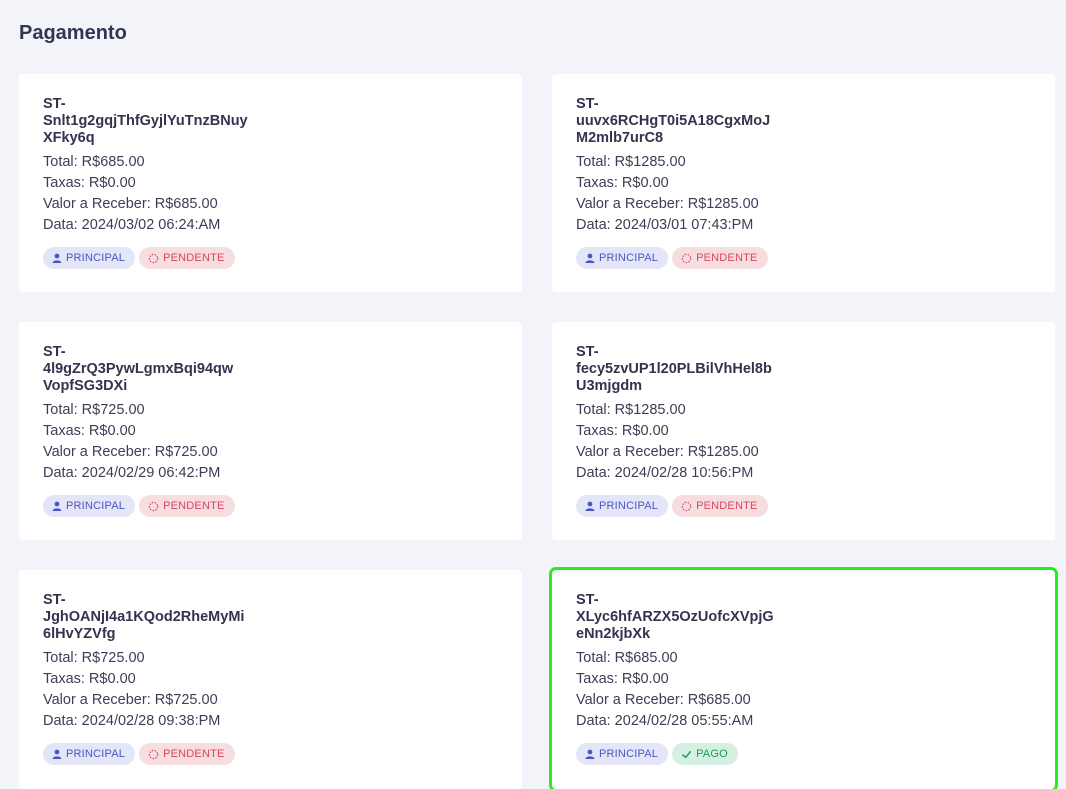 The height and width of the screenshot is (789, 1066). What do you see at coordinates (665, 721) in the screenshot?
I see `payment-date: Data: 2024/02/28 05:55:AM` at bounding box center [665, 721].